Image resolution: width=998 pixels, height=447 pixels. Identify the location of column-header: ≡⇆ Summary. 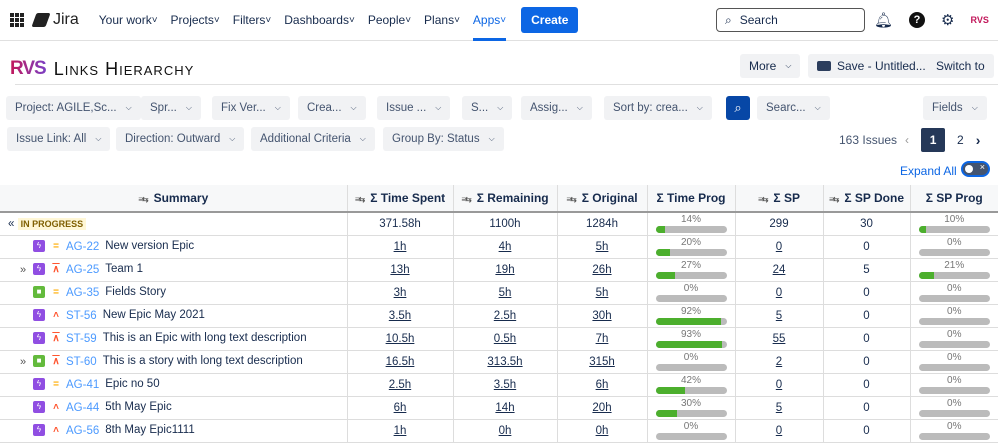
(174, 199).